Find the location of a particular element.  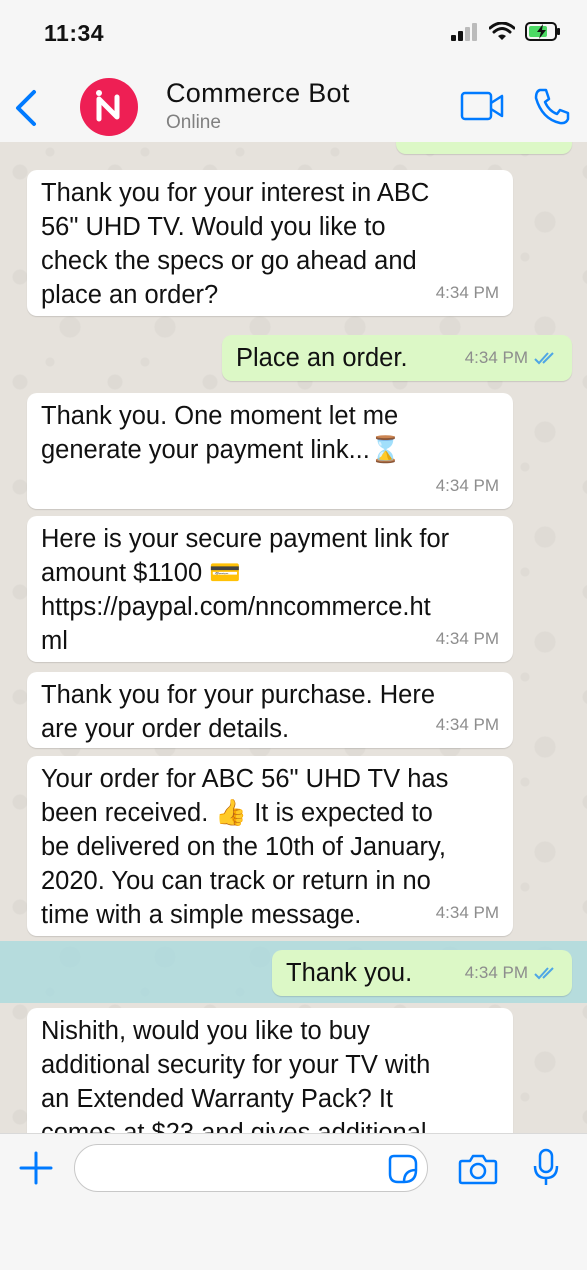

wifi-icon is located at coordinates (502, 31).